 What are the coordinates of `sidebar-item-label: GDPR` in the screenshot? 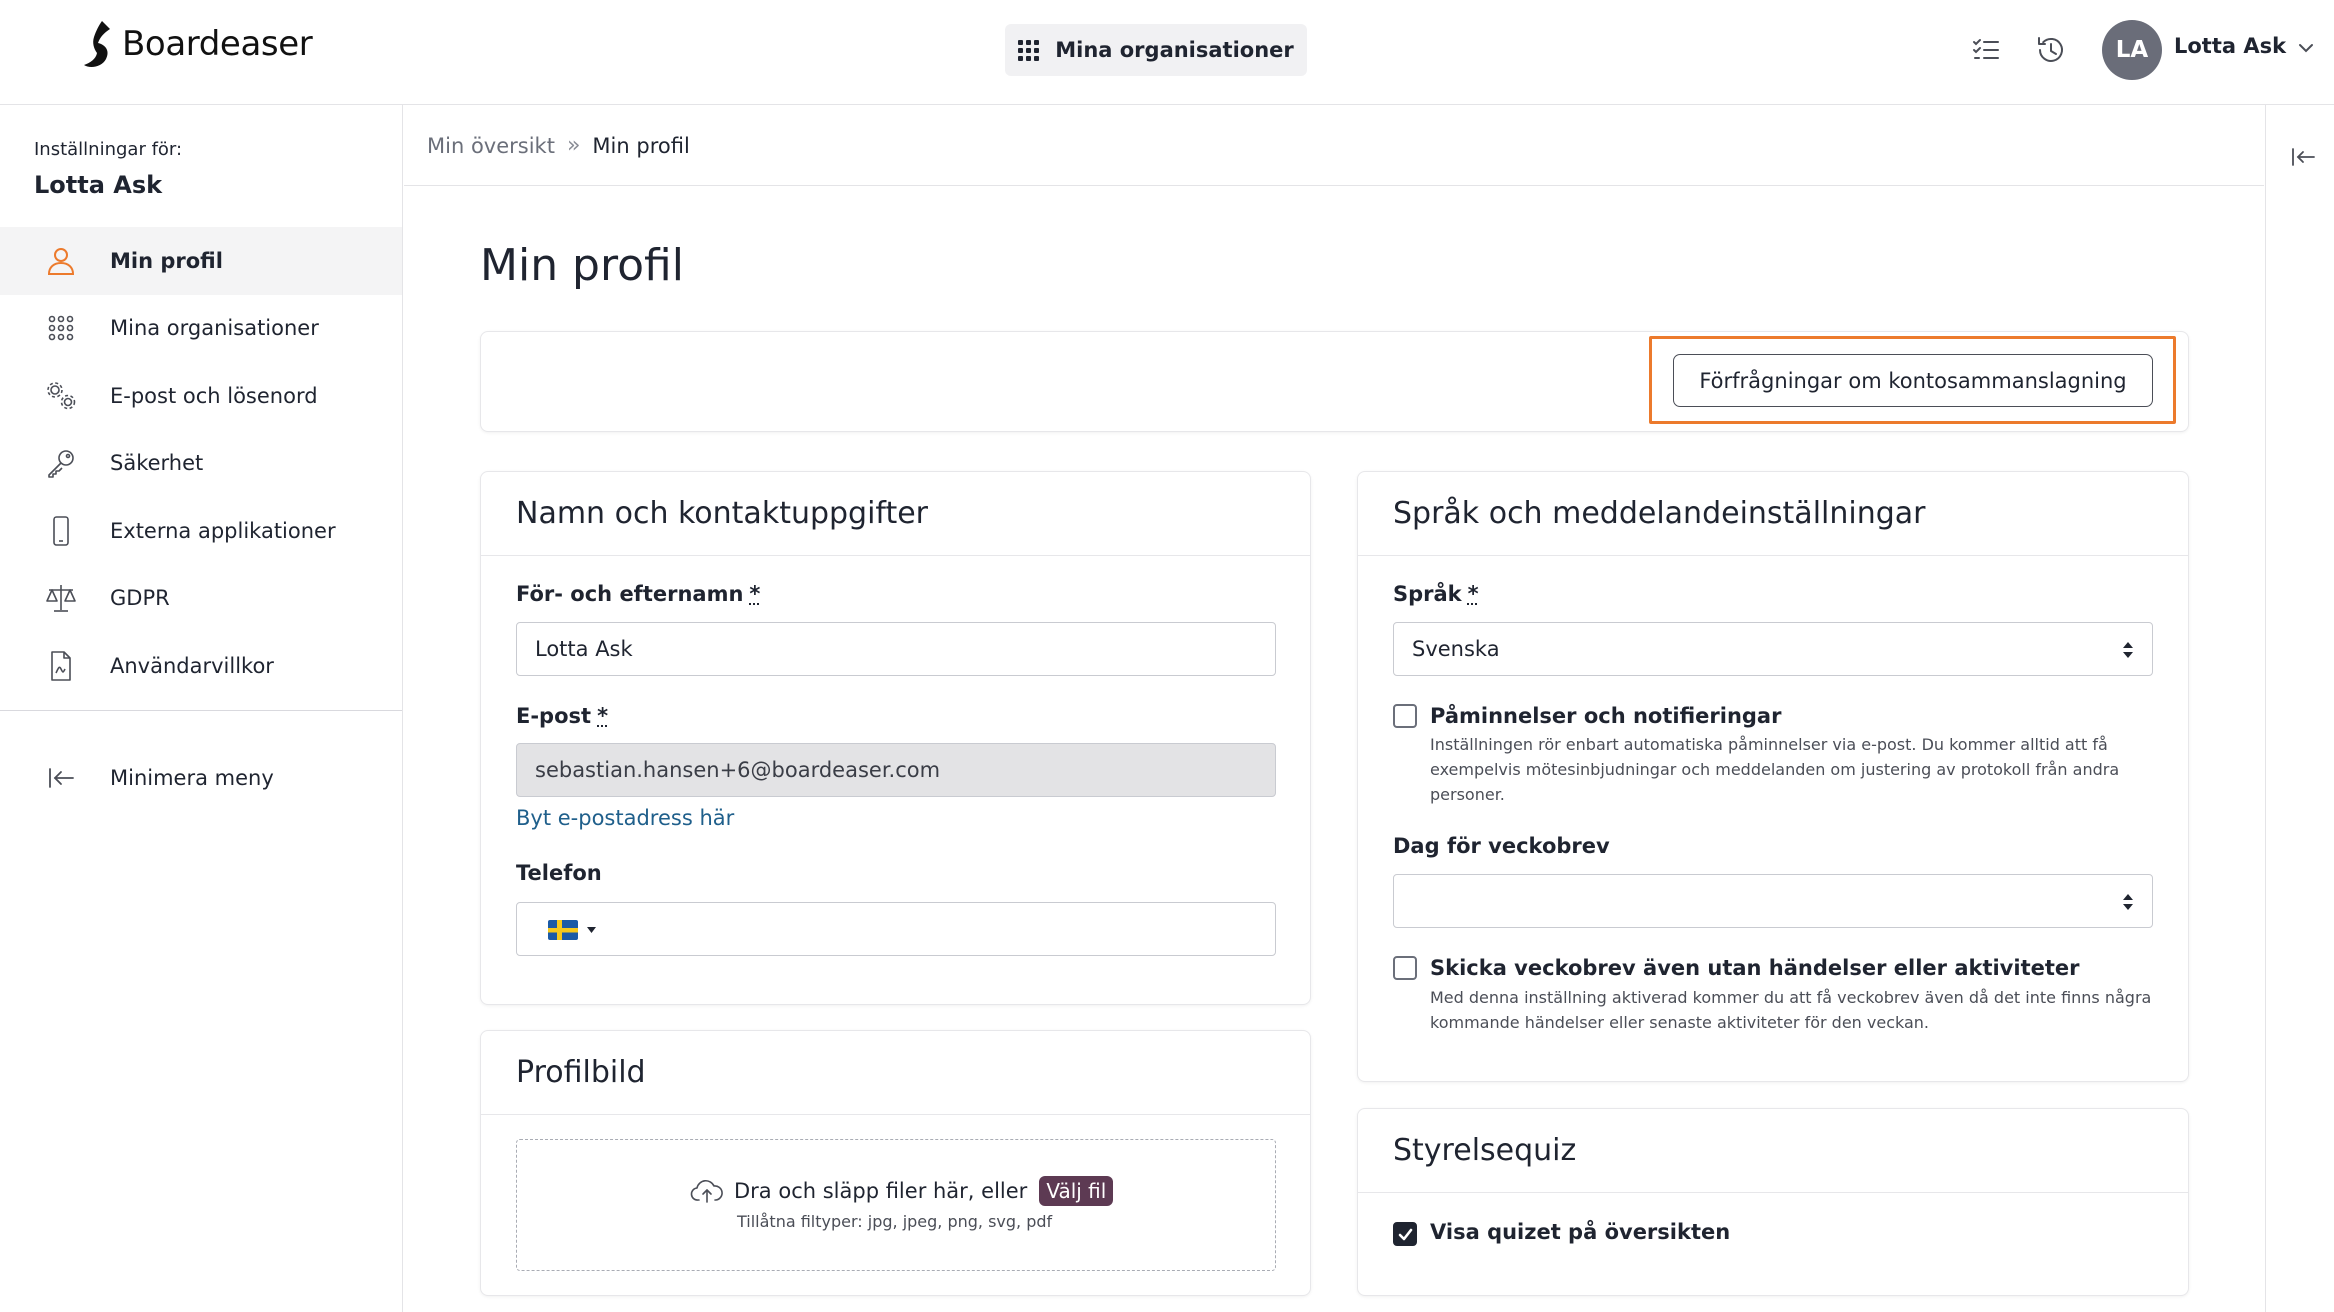 It's located at (140, 598).